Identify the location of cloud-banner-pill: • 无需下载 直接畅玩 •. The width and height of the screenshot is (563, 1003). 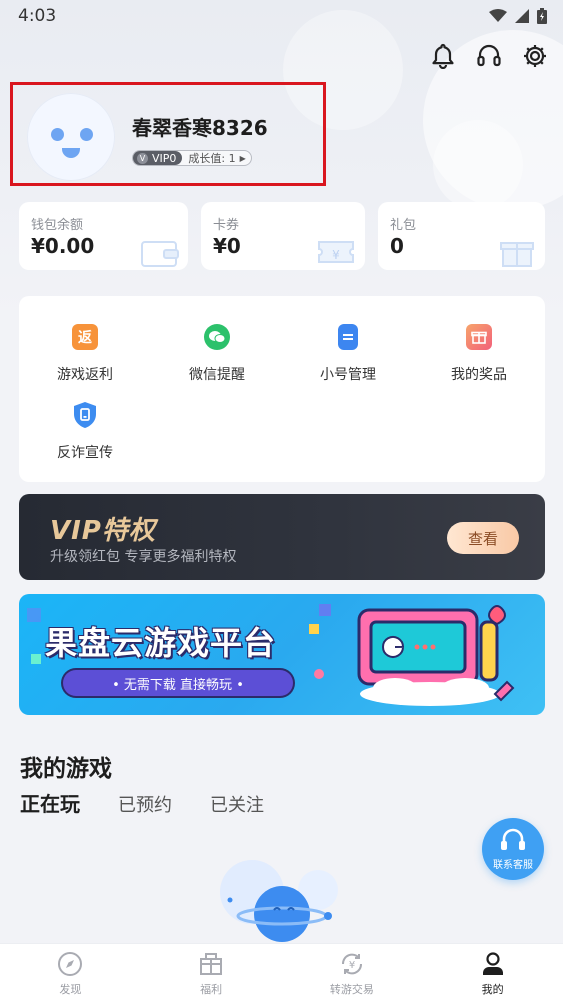
(178, 683).